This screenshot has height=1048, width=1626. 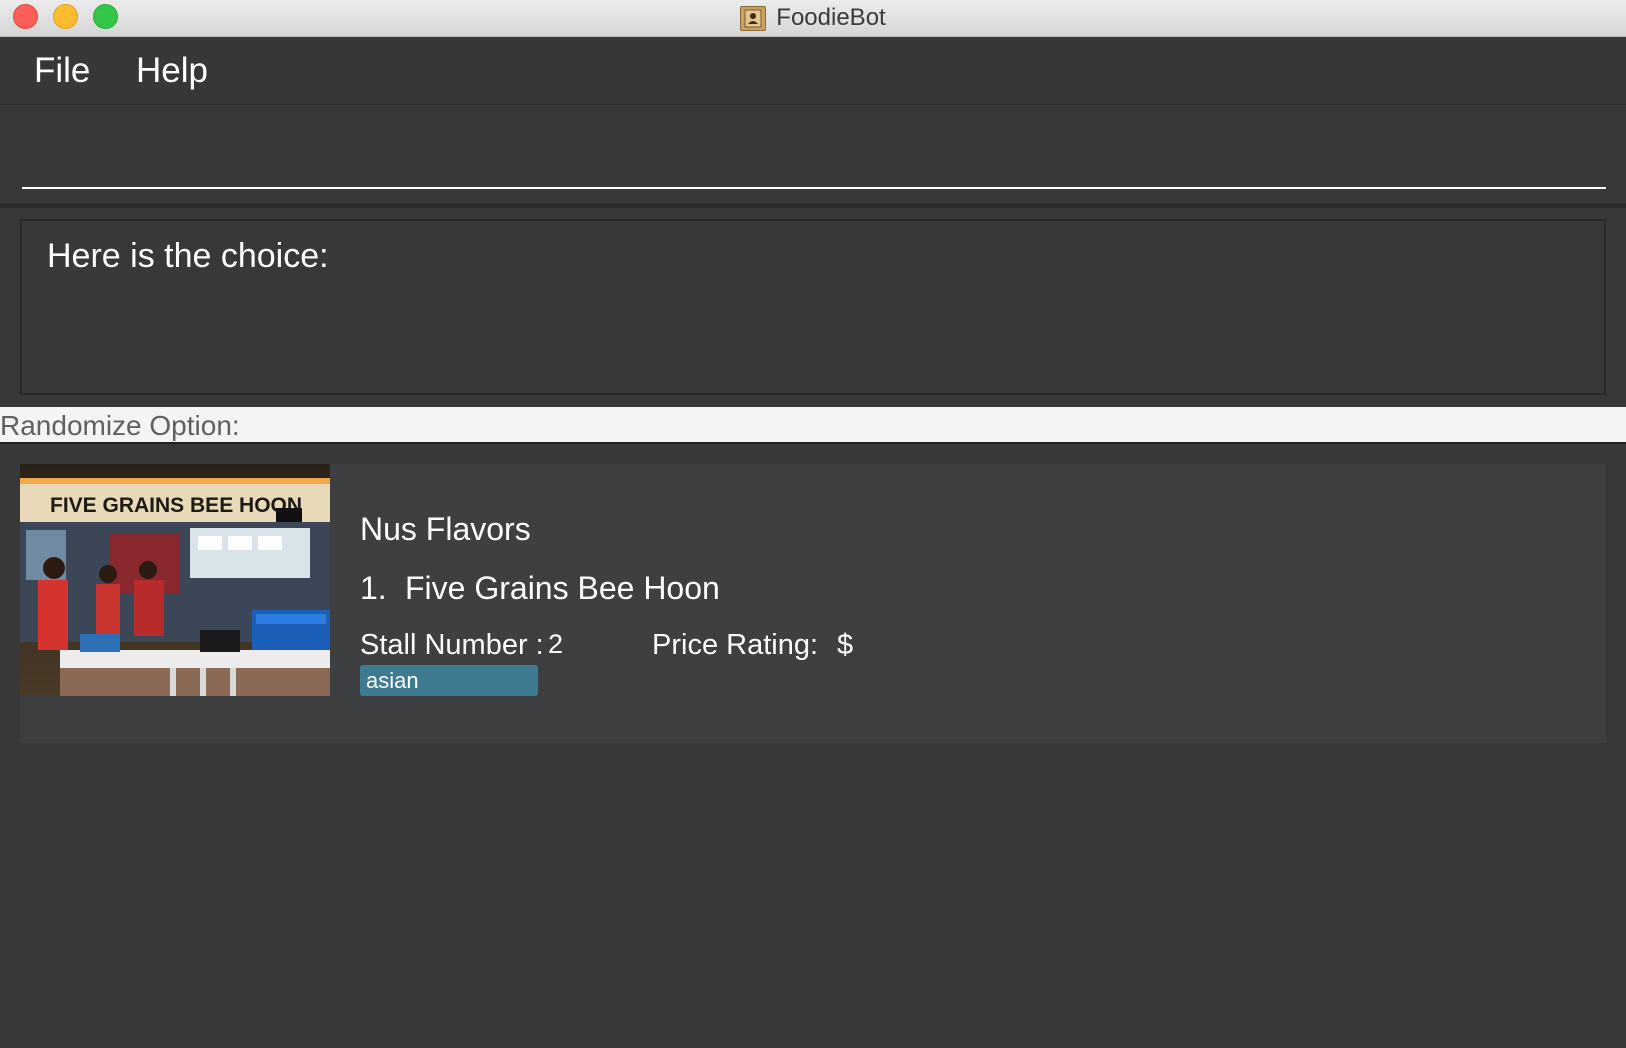 What do you see at coordinates (188, 256) in the screenshot?
I see `result-message: Here is the choice:` at bounding box center [188, 256].